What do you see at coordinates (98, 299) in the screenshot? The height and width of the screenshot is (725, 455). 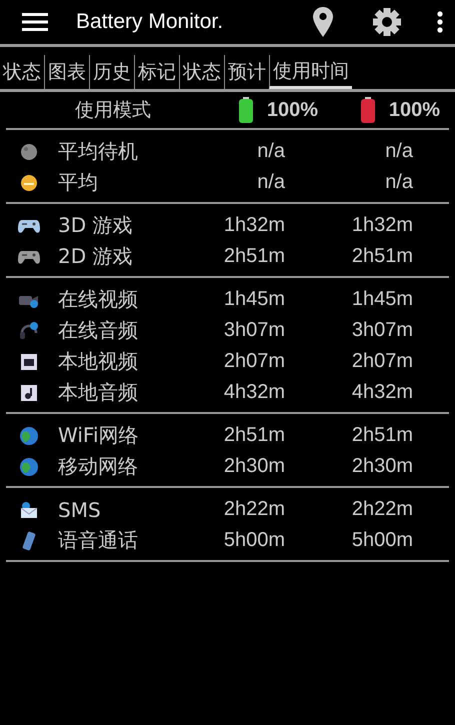 I see `usage-mode-name: 在线视频` at bounding box center [98, 299].